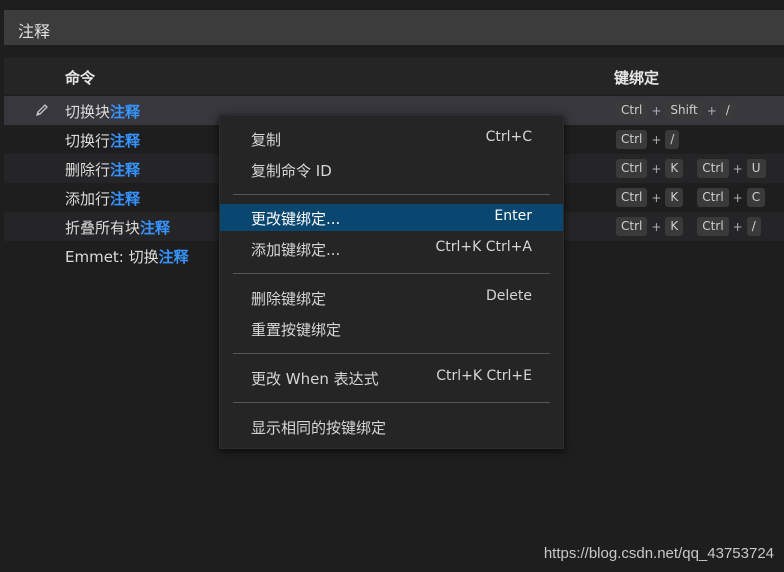  What do you see at coordinates (391, 426) in the screenshot?
I see `menu-item-show-same-keybindings: 显示相同的按键绑定` at bounding box center [391, 426].